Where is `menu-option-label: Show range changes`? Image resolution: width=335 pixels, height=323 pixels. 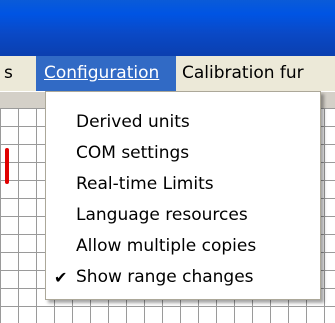 menu-option-label: Show range changes is located at coordinates (165, 277).